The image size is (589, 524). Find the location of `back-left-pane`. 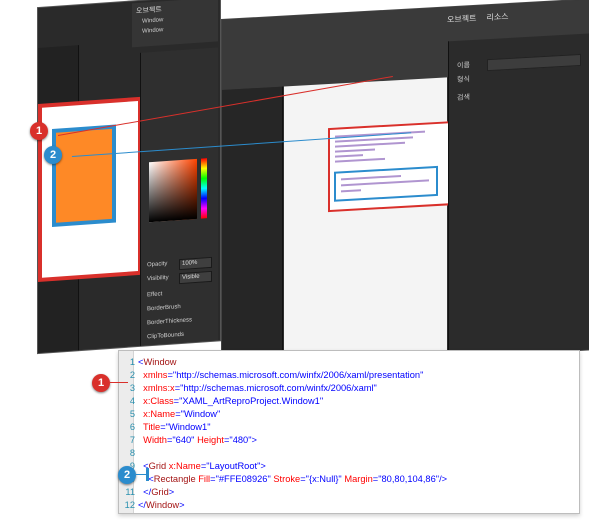

back-left-pane is located at coordinates (252, 228).